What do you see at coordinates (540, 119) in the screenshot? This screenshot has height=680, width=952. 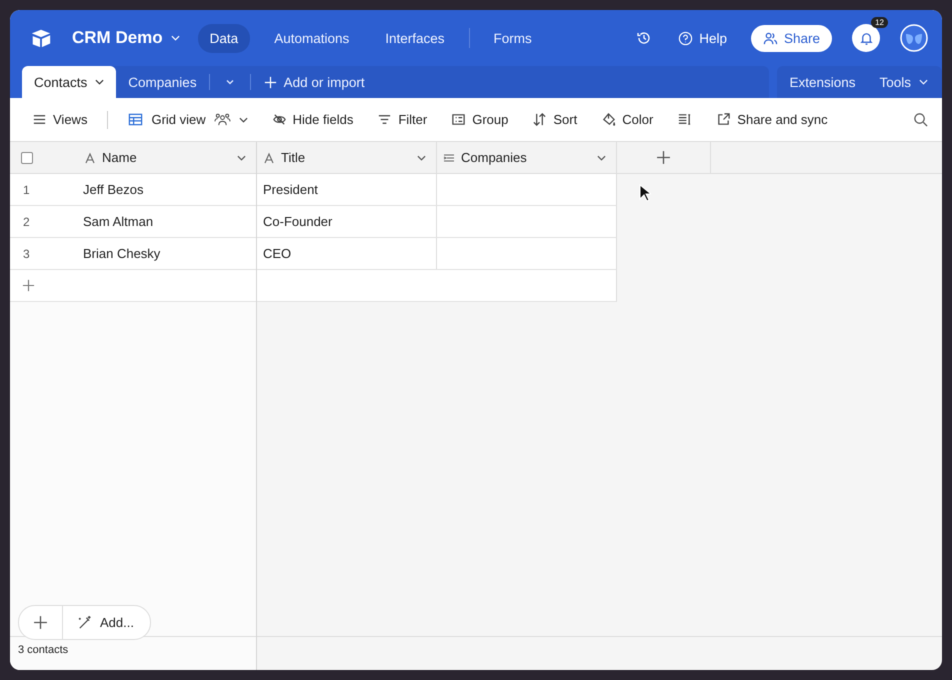 I see `sort-icon` at bounding box center [540, 119].